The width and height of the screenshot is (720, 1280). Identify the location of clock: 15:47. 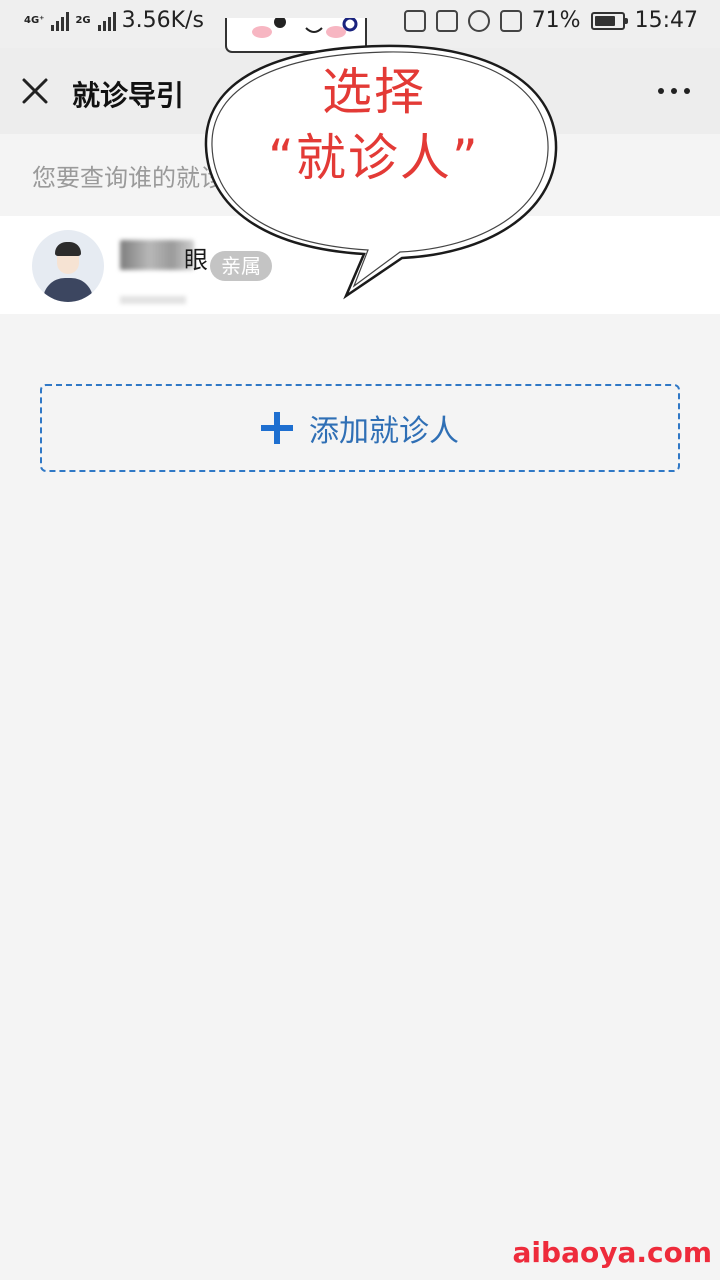
(666, 20).